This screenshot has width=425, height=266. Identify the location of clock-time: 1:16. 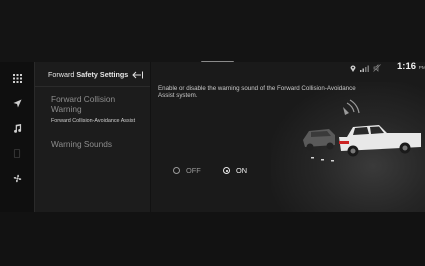
(407, 66).